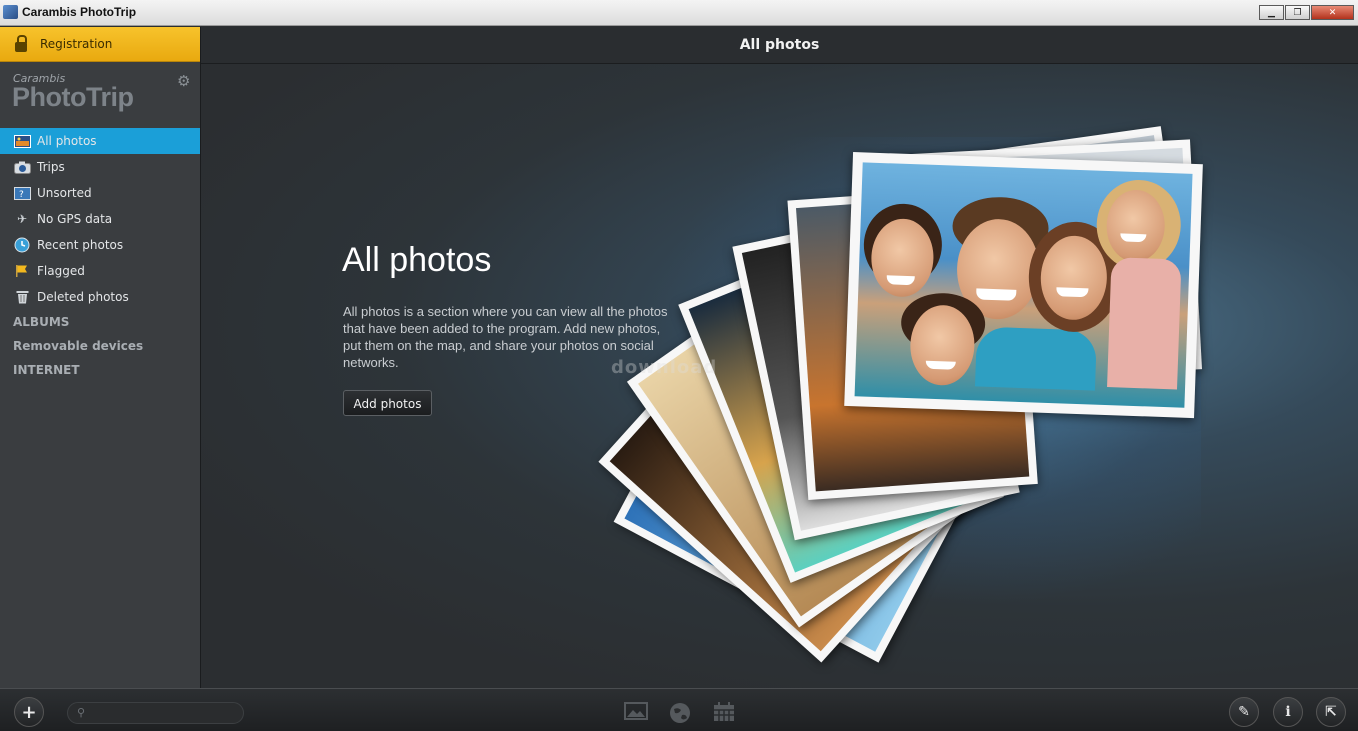  I want to click on add-photos-button: Add photos, so click(387, 403).